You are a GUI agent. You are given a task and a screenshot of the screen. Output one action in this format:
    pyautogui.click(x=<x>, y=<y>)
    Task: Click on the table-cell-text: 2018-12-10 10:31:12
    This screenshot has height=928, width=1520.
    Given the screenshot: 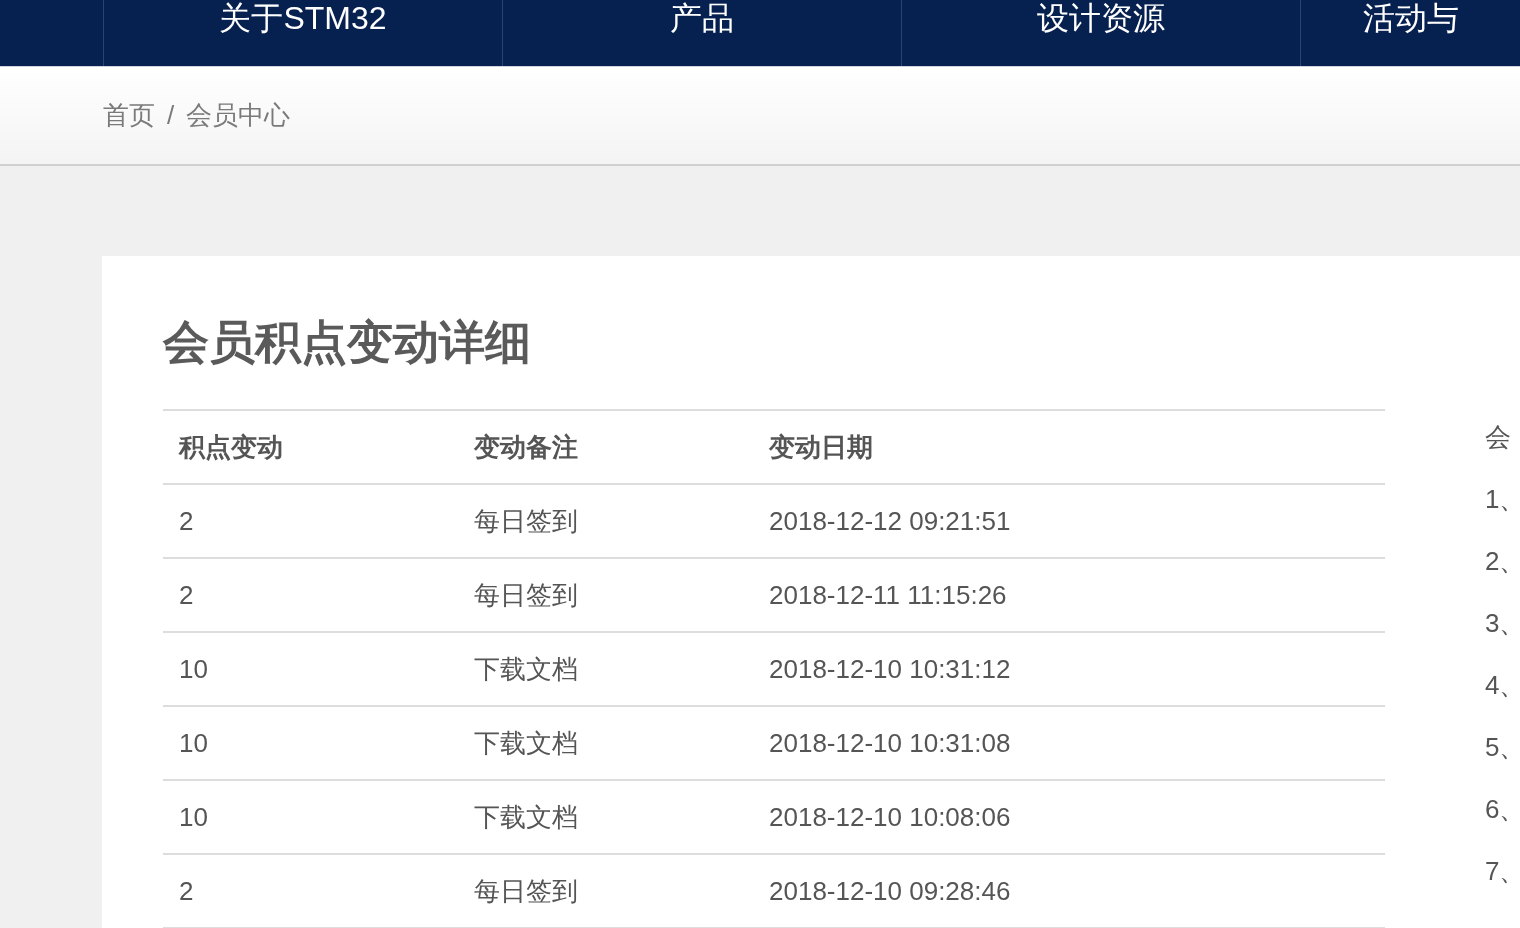 What is the action you would take?
    pyautogui.click(x=889, y=669)
    